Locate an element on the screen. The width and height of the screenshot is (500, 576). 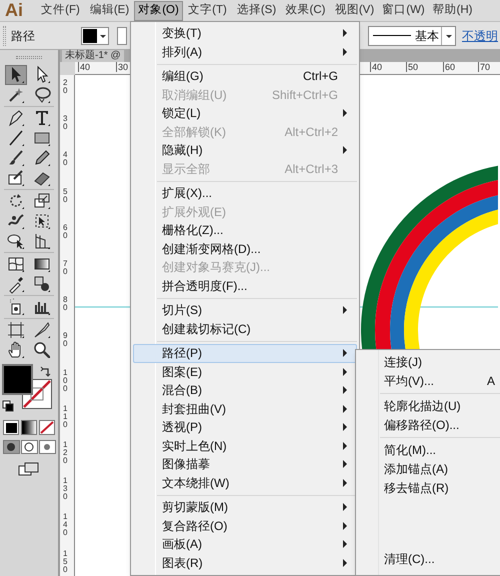
menu-item: 轮廓化描边(U) is located at coordinates (428, 405).